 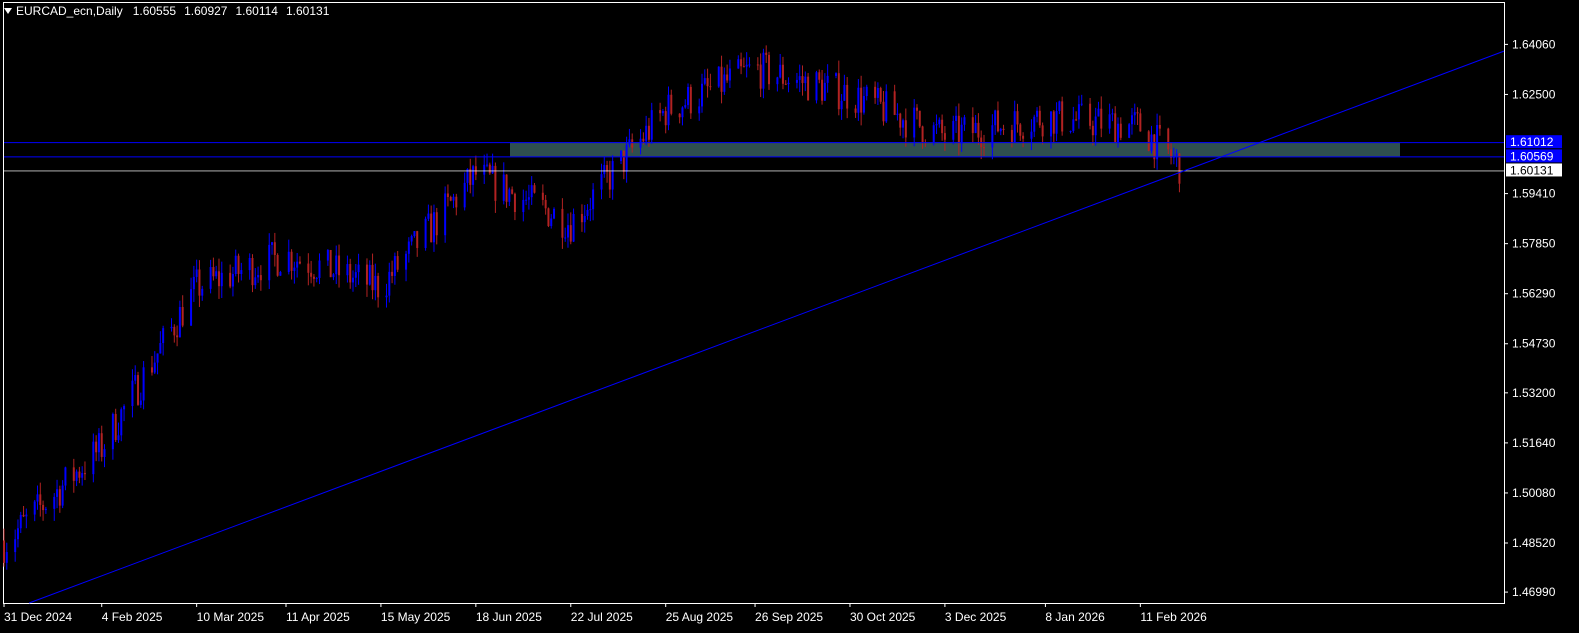 I want to click on open-value: 1.60555, so click(x=154, y=11).